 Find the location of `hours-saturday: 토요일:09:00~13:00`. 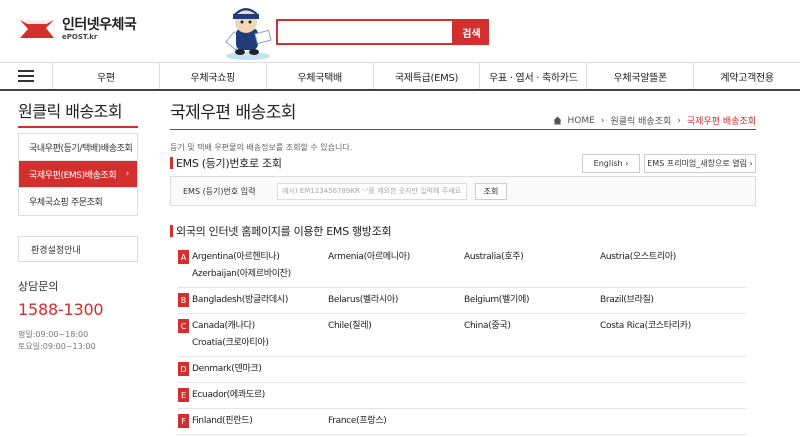

hours-saturday: 토요일:09:00~13:00 is located at coordinates (57, 346).